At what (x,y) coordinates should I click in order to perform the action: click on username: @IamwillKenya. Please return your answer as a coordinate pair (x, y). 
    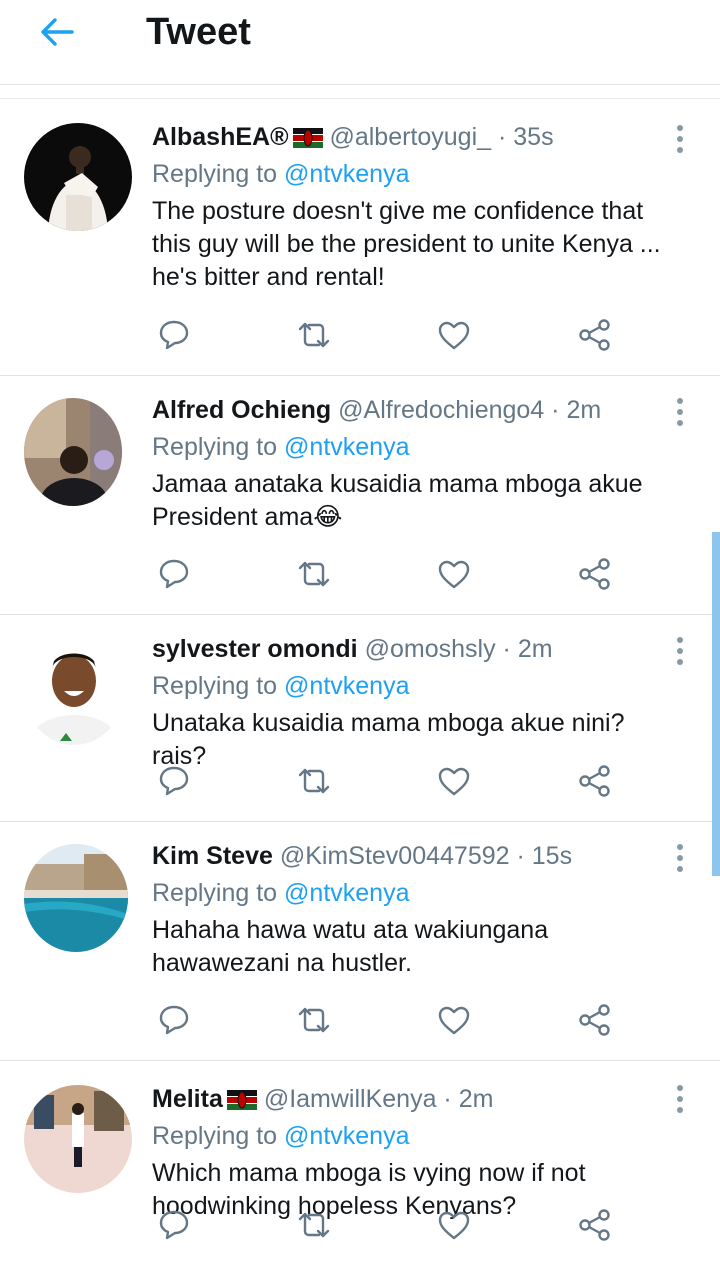
    Looking at the image, I should click on (350, 1099).